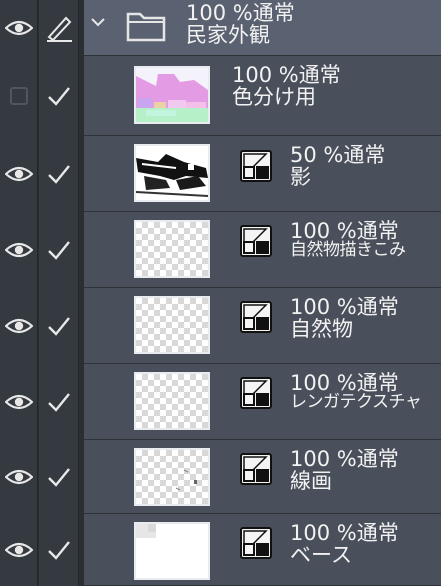 This screenshot has width=441, height=586. Describe the element at coordinates (228, 35) in the screenshot. I see `layer-name-label: 民家外観` at that location.